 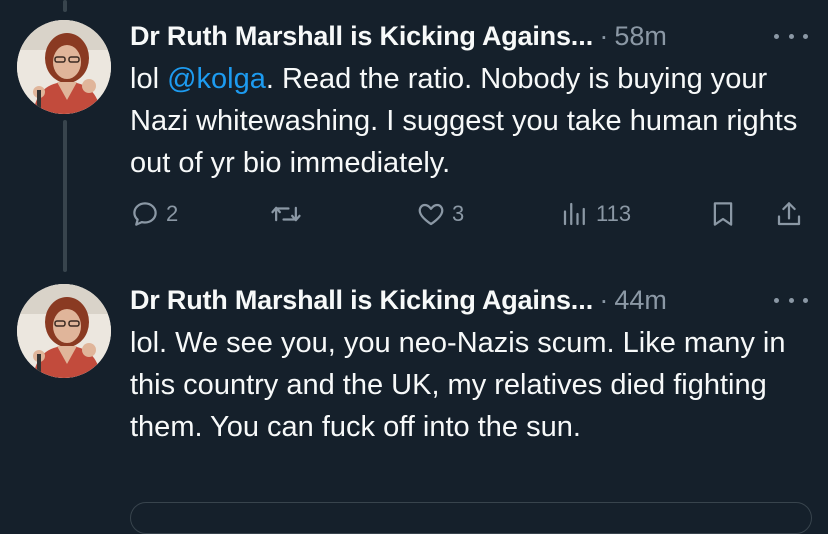 I want to click on share-icon, so click(x=789, y=214).